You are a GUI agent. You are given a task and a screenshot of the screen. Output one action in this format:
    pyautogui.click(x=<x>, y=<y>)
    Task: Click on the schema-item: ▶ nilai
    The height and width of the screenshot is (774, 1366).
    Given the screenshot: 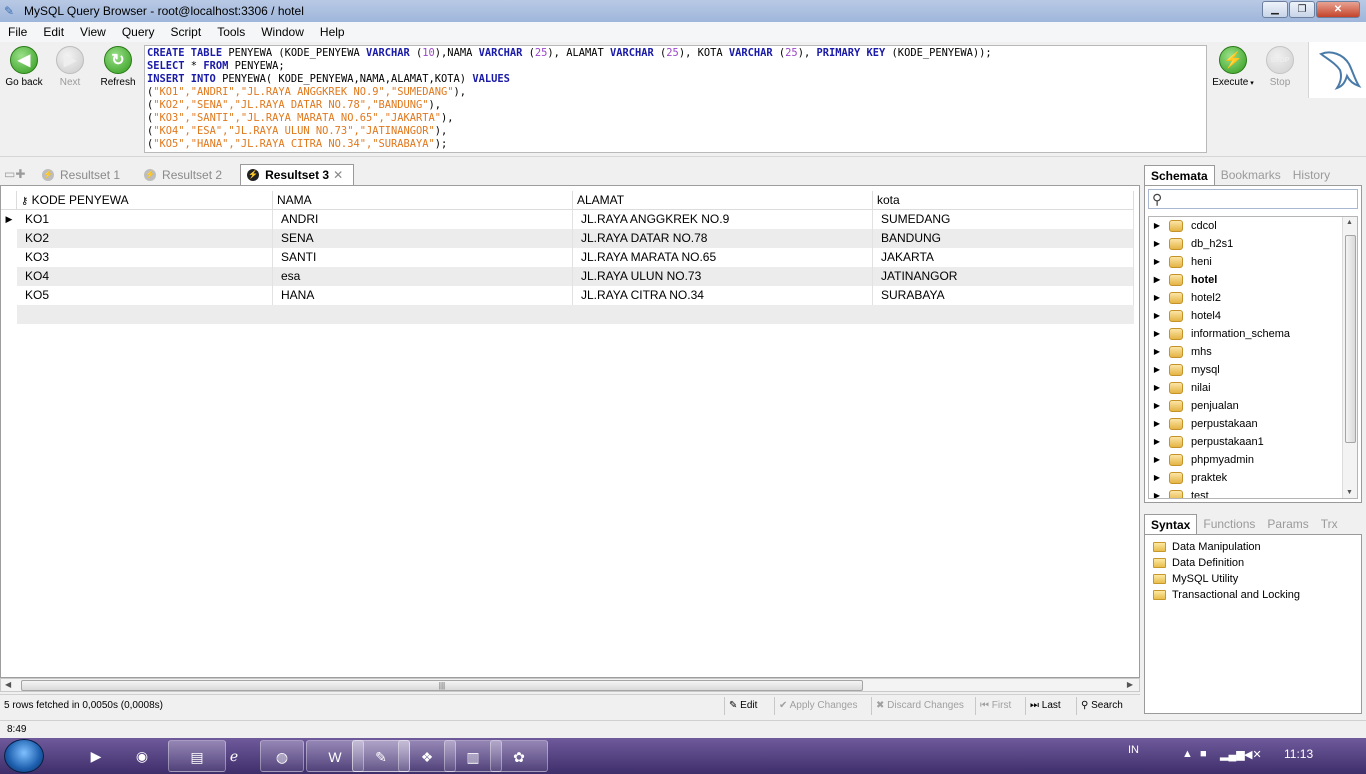 What is the action you would take?
    pyautogui.click(x=1253, y=388)
    